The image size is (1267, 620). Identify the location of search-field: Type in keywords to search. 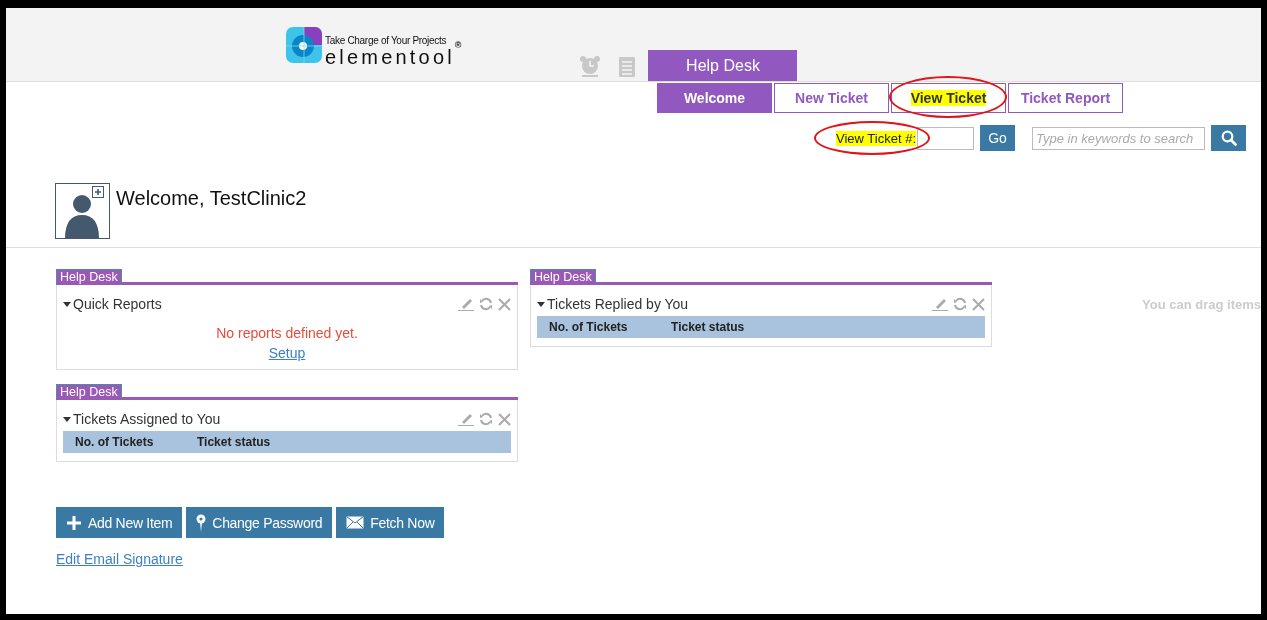
(1118, 138).